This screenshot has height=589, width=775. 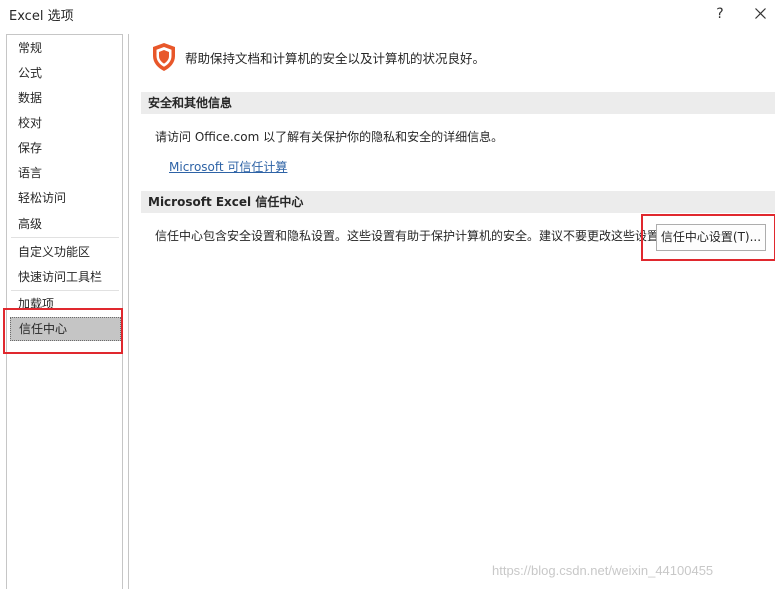 I want to click on help-button: ?, so click(x=720, y=14).